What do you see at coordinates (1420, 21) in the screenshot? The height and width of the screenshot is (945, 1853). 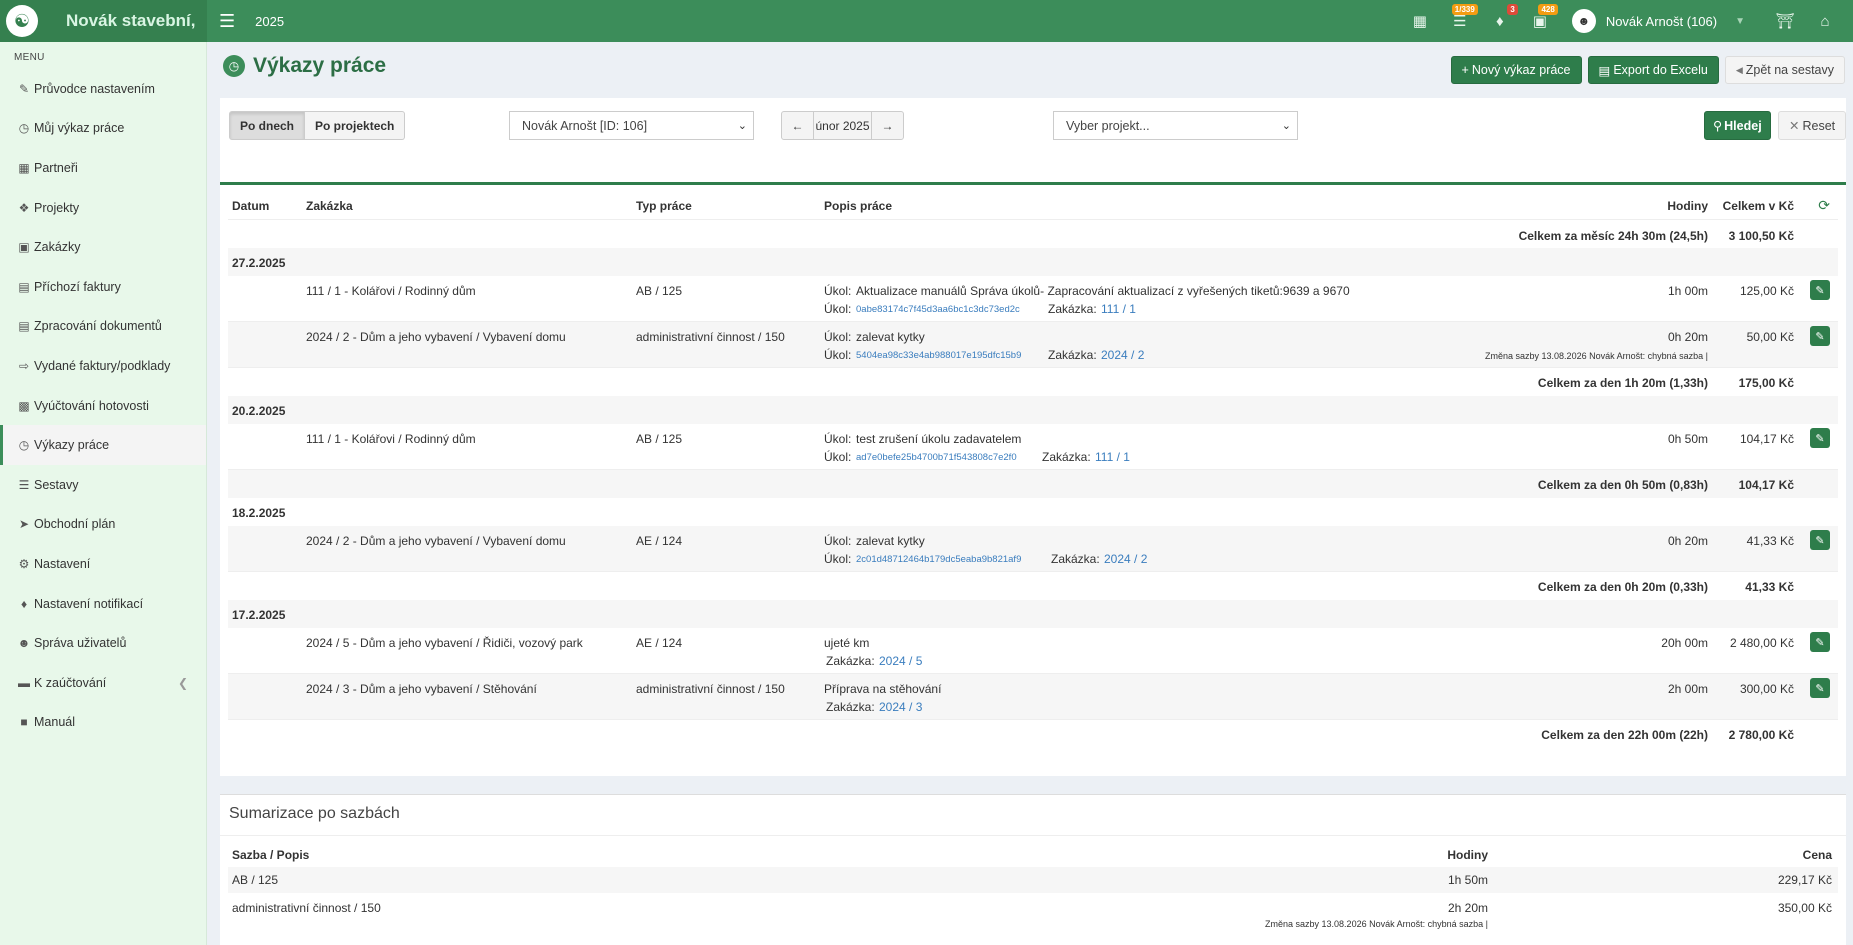 I see `calendar-icon: ▦` at bounding box center [1420, 21].